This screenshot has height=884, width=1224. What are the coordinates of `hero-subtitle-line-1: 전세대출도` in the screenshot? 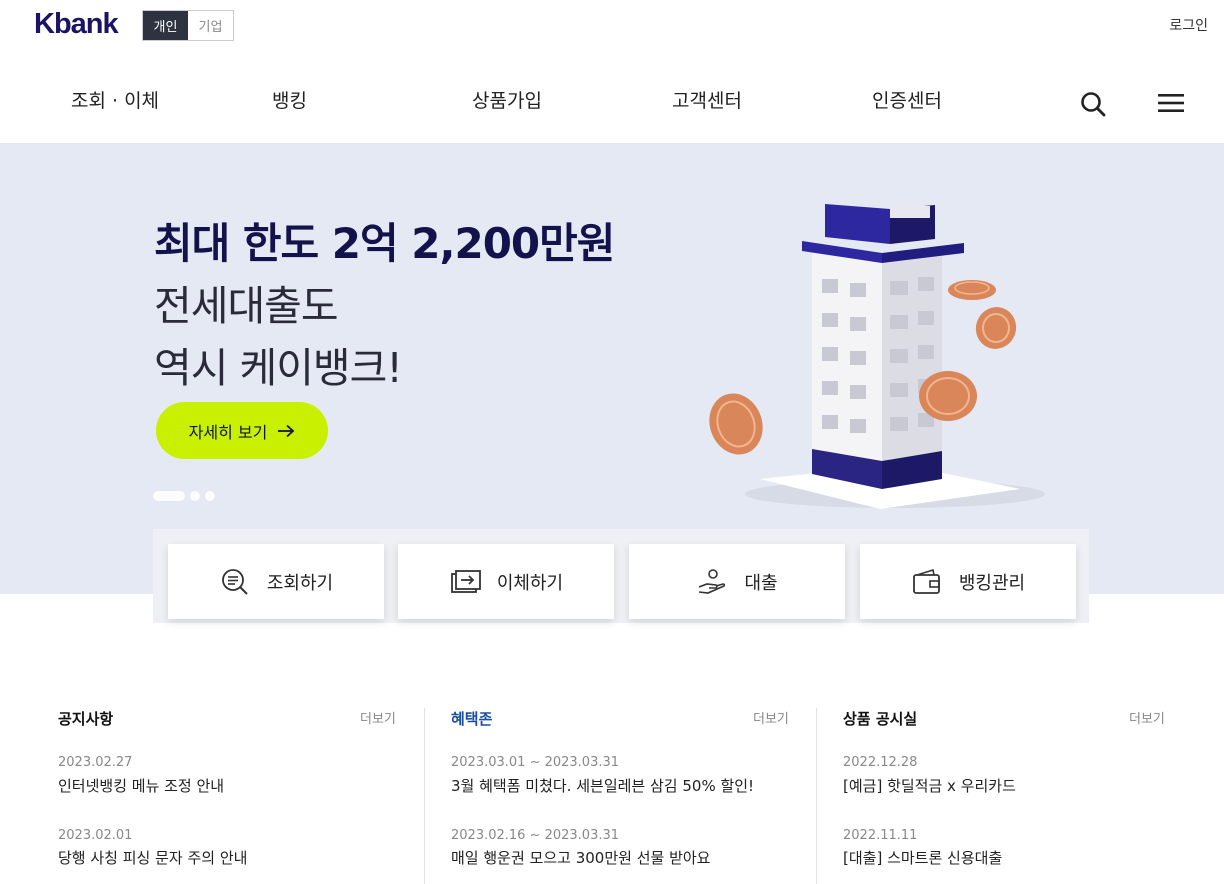 It's located at (246, 306).